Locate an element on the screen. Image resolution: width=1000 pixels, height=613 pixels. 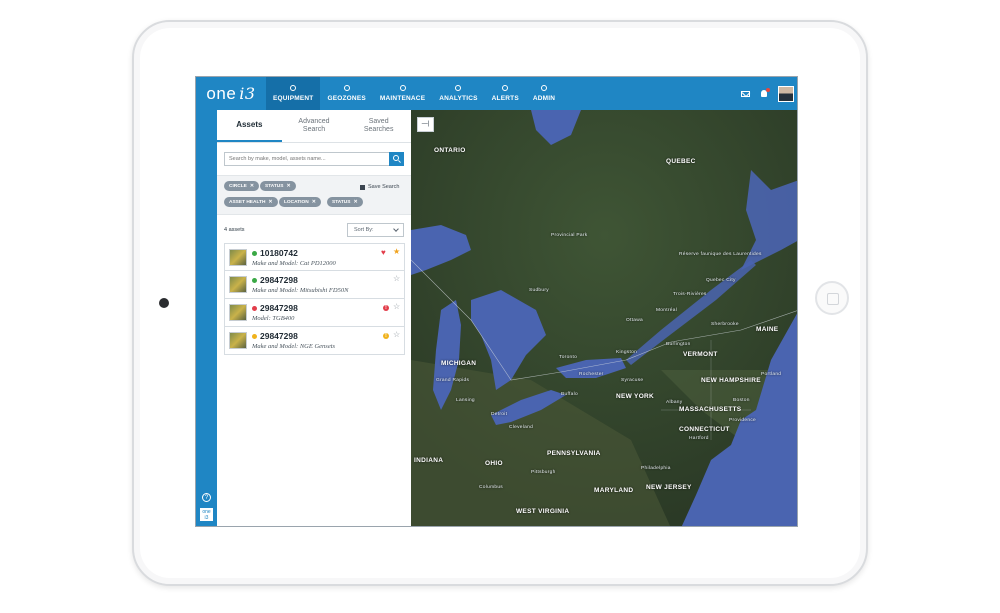
mail-icon is located at coordinates (745, 93).